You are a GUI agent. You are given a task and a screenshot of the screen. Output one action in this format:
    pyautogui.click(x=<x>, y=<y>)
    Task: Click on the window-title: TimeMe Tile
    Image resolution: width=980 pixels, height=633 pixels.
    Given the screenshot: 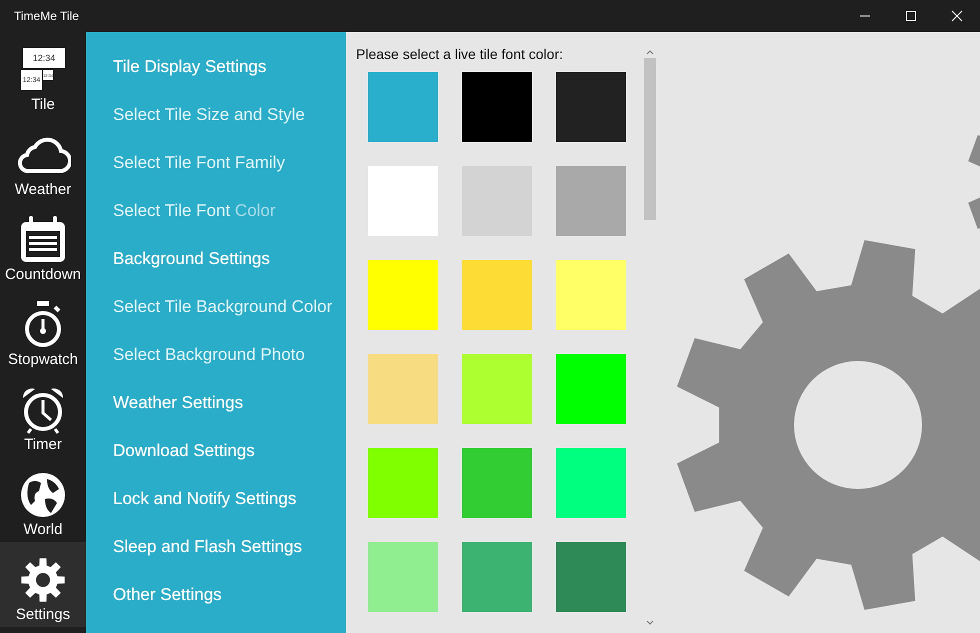 What is the action you would take?
    pyautogui.click(x=46, y=16)
    